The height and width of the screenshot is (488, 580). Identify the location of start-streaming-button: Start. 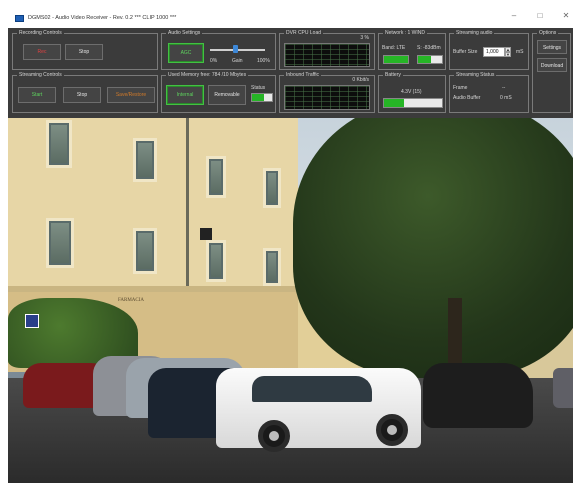
(37, 95).